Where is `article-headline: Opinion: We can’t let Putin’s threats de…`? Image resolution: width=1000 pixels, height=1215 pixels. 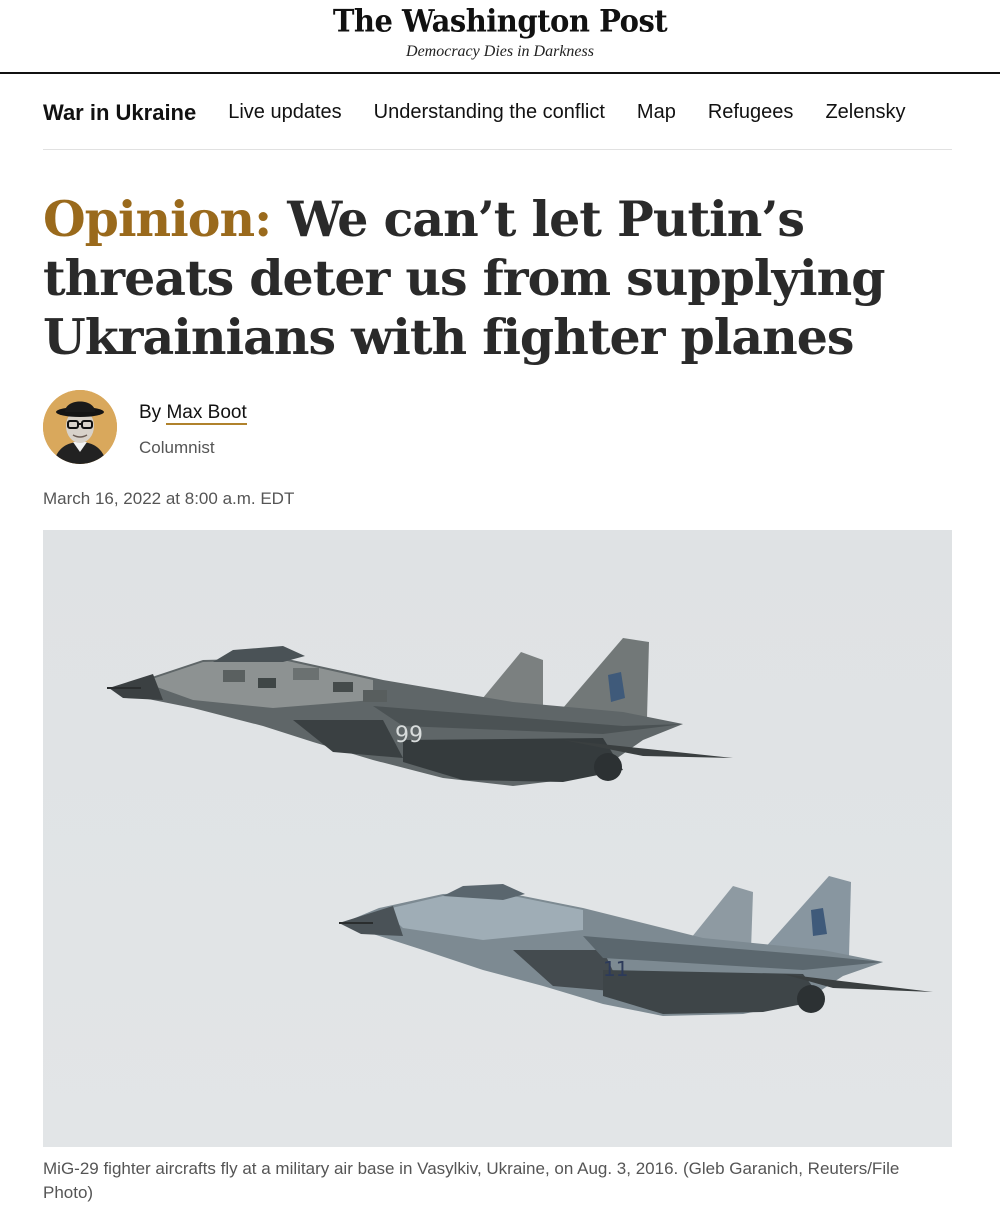
article-headline: Opinion: We can’t let Putin’s threats de… is located at coordinates (483, 278).